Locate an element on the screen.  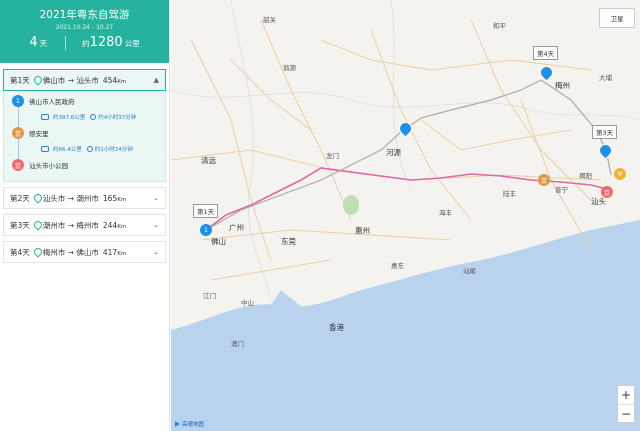
zoom-out-button: − is located at coordinates (626, 413).